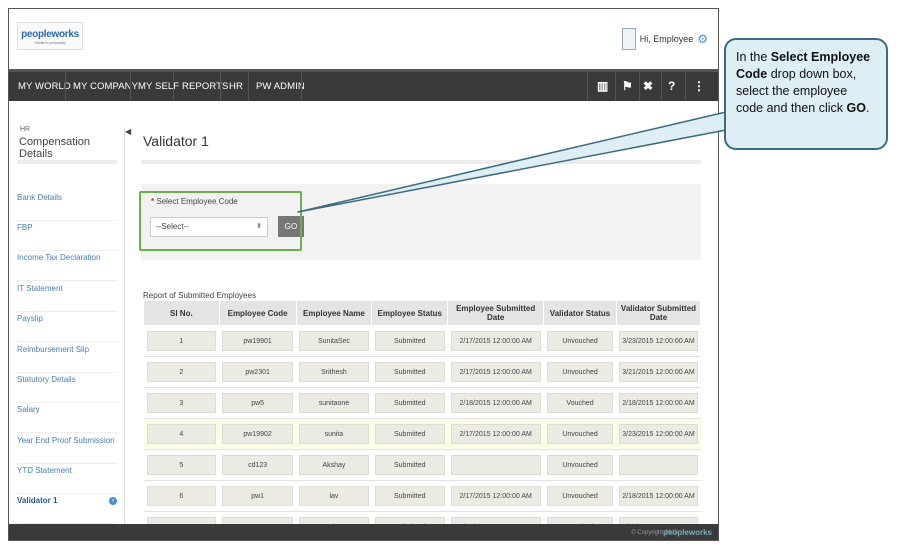 The width and height of the screenshot is (905, 545). I want to click on filter-panel: * Select Employee Code --Select-- ⬍ GO, so click(421, 222).